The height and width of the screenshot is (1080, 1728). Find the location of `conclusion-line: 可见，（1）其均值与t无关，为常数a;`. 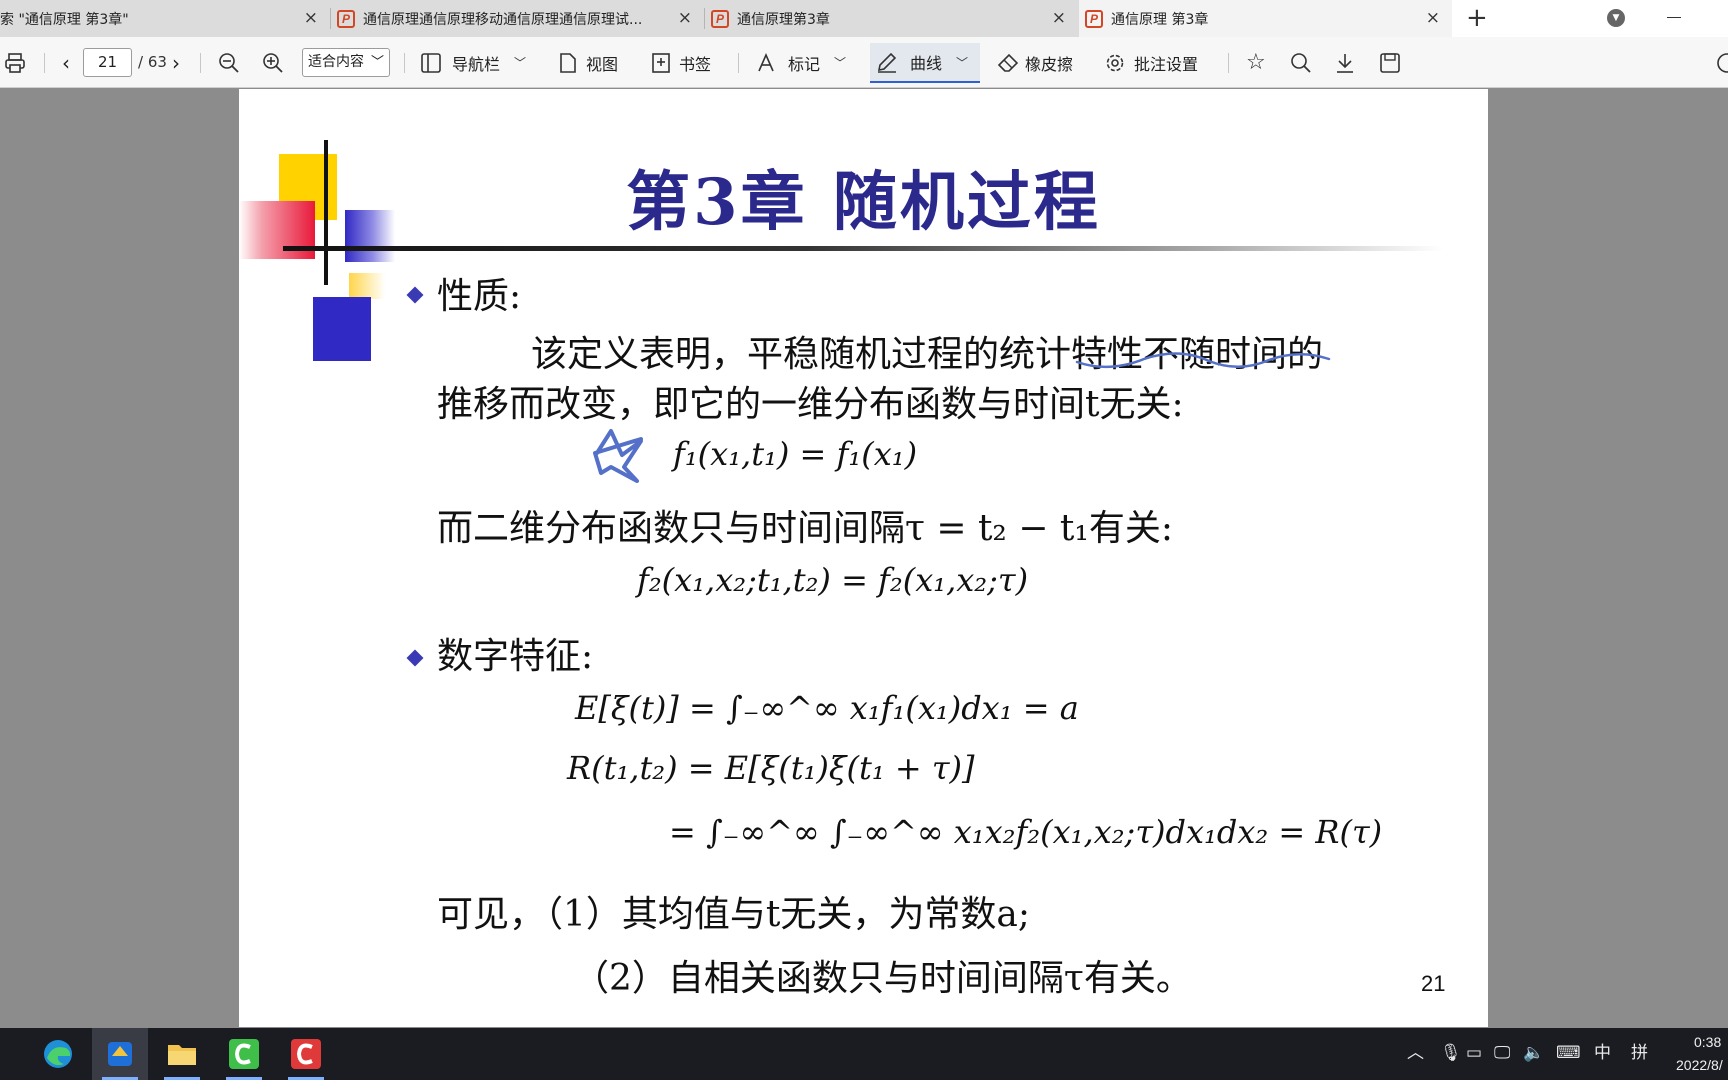

conclusion-line: 可见，（1）其均值与t无关，为常数a; is located at coordinates (733, 914).